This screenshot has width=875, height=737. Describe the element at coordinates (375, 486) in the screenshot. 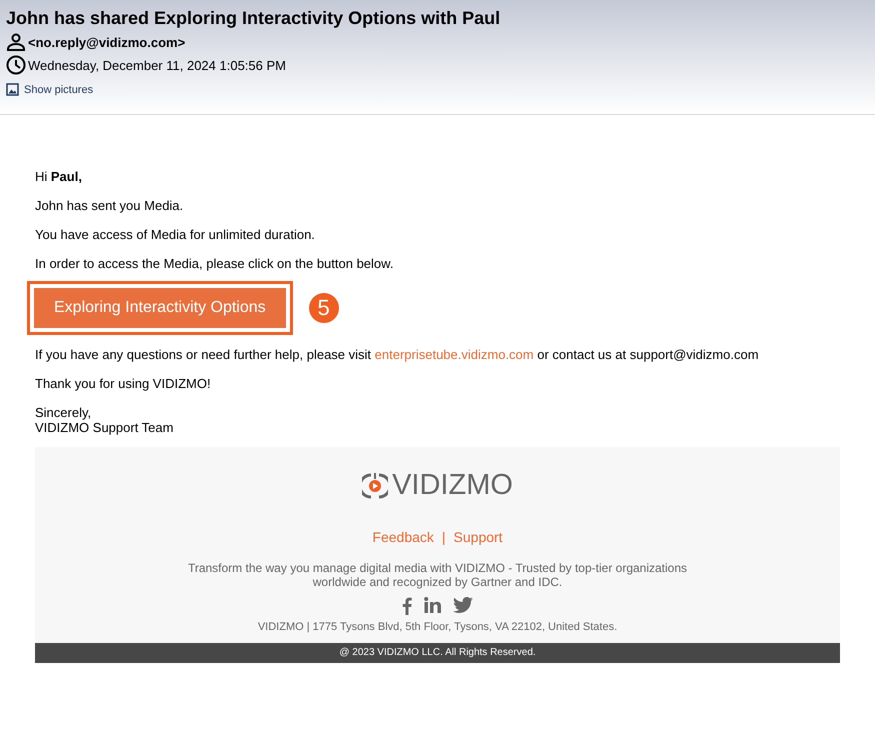

I see `logo-mark-icon` at that location.